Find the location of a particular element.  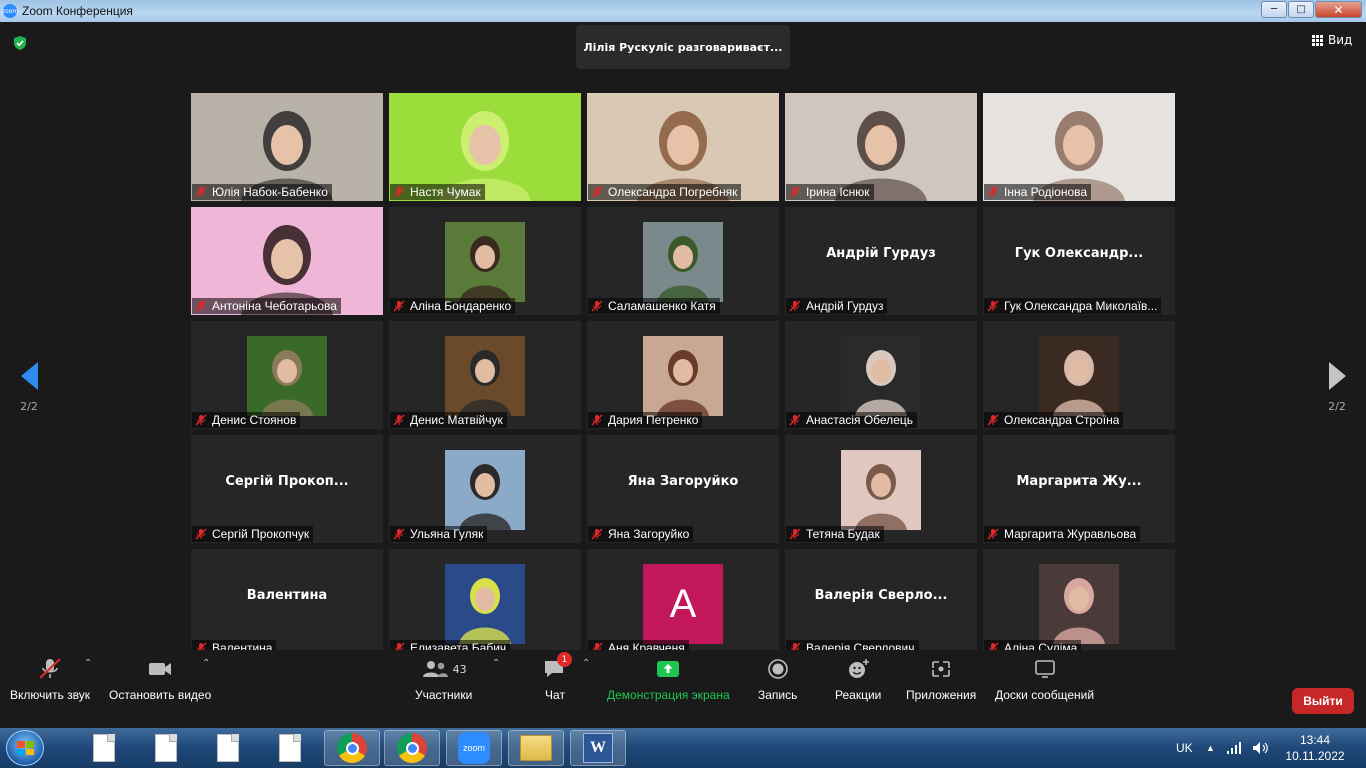

participant-tile: Тетяна Будак is located at coordinates (881, 489).